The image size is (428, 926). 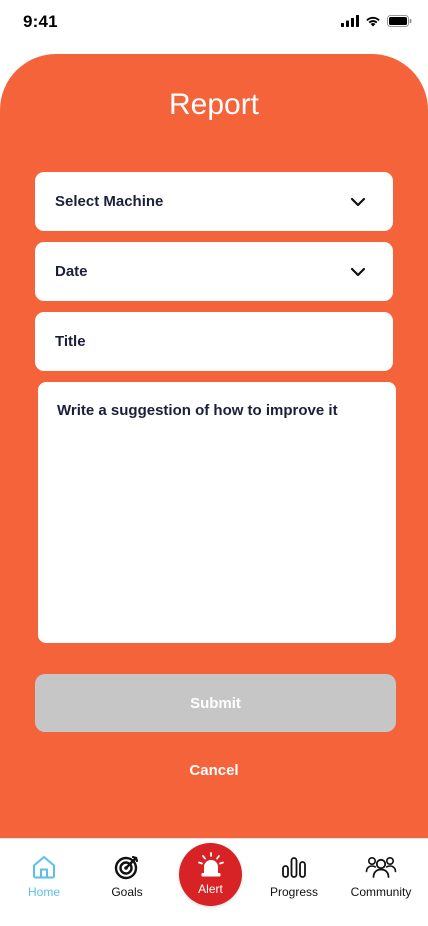 I want to click on target-icon, so click(x=126, y=867).